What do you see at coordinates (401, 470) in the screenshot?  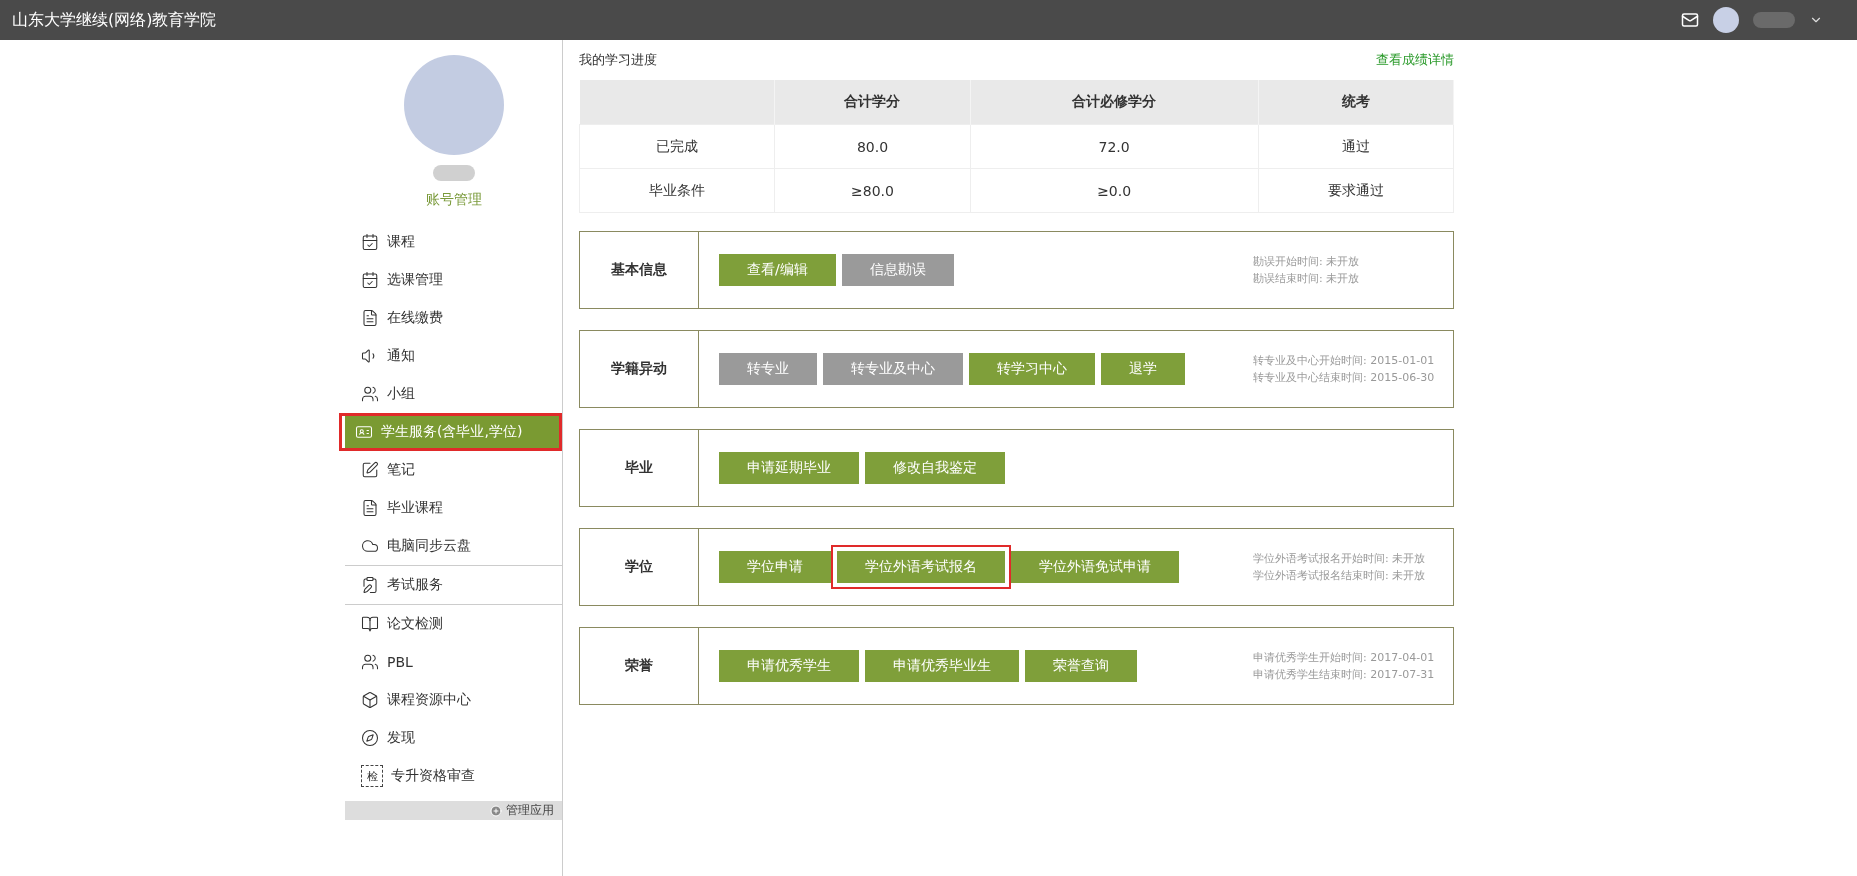 I see `sidebar-label: 笔记` at bounding box center [401, 470].